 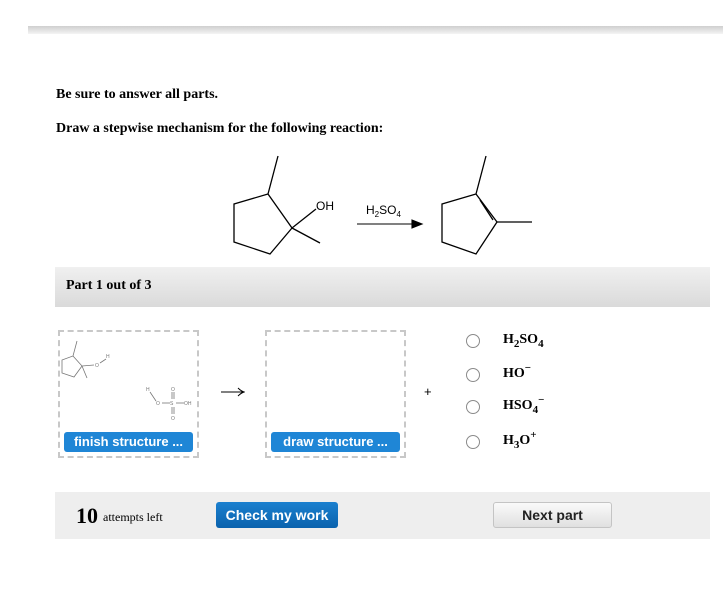 What do you see at coordinates (277, 515) in the screenshot?
I see `check-my-work-button: Check my work` at bounding box center [277, 515].